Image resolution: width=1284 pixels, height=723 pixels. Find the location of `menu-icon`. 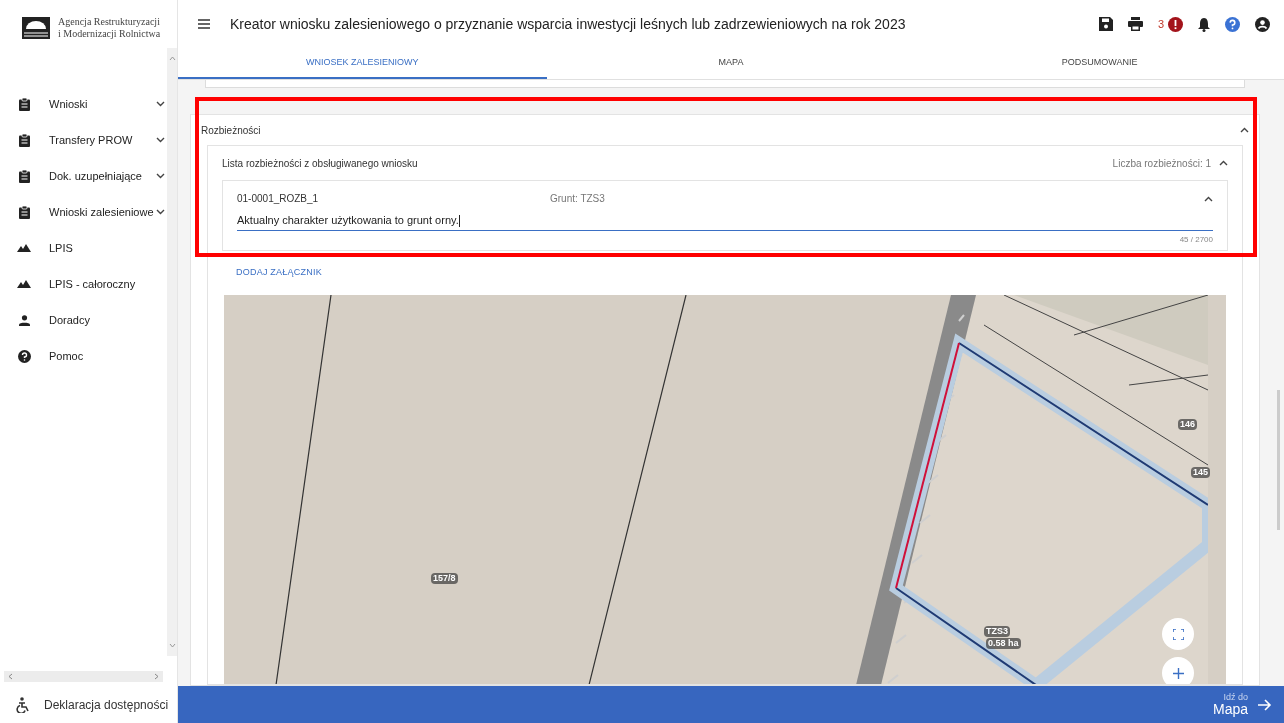

menu-icon is located at coordinates (204, 24).